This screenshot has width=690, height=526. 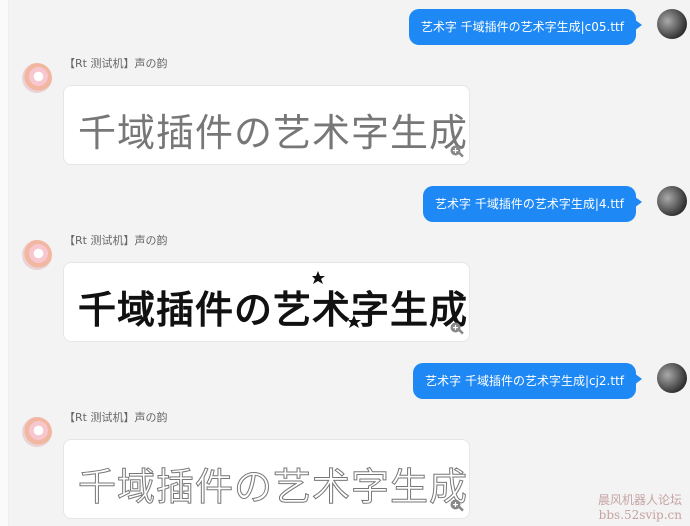 I want to click on watermark-title: 晨风机器人论坛, so click(x=639, y=500).